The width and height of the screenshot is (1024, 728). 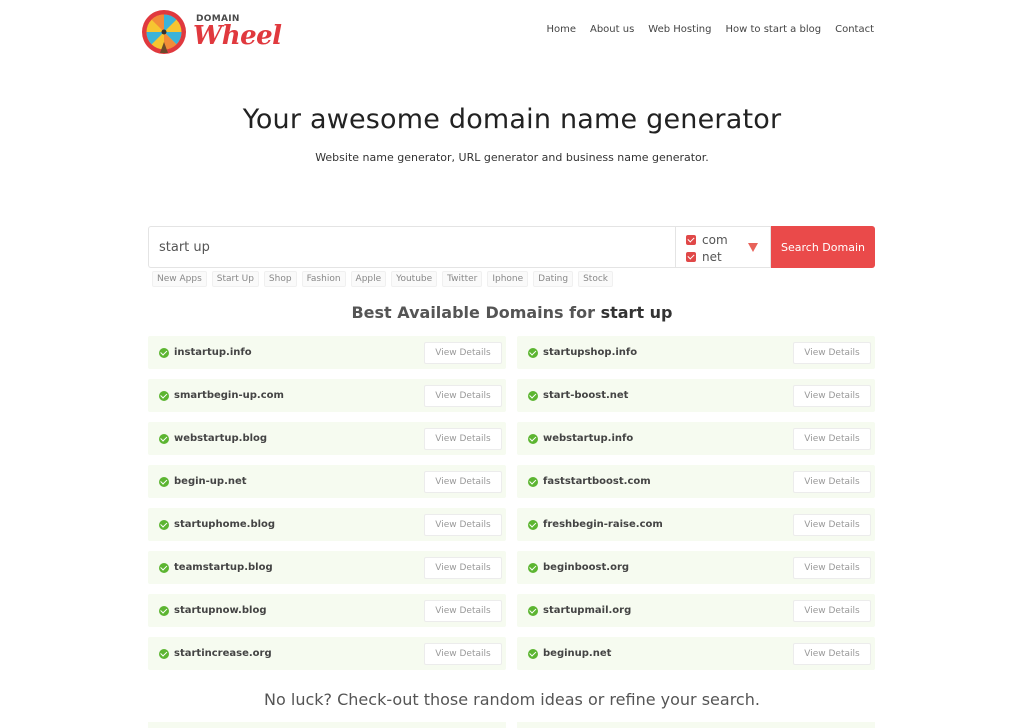 What do you see at coordinates (696, 567) in the screenshot?
I see `domain-result: beginboost.org View Details` at bounding box center [696, 567].